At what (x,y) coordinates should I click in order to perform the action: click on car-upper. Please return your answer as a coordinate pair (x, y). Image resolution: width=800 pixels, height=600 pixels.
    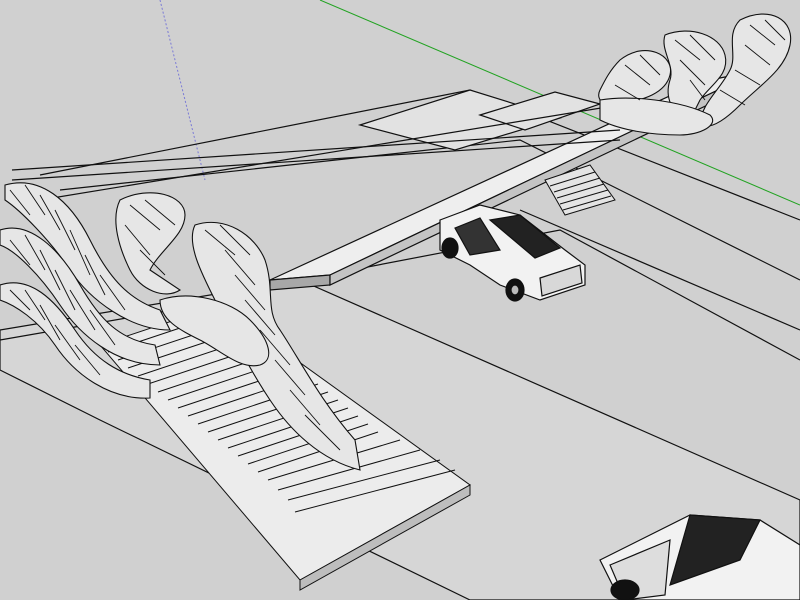
    Looking at the image, I should click on (512, 253).